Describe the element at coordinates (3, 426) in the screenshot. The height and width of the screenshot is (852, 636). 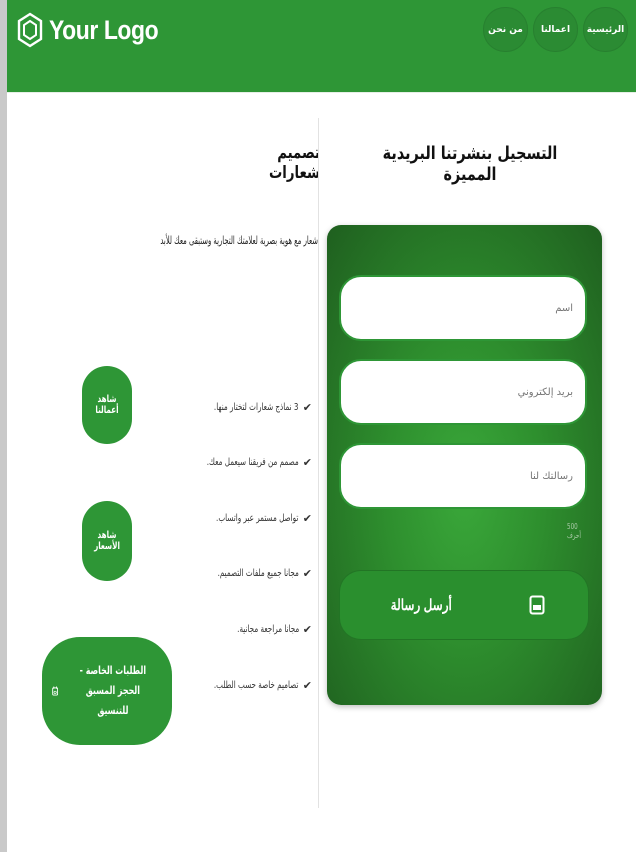
I see `window-left-edge` at that location.